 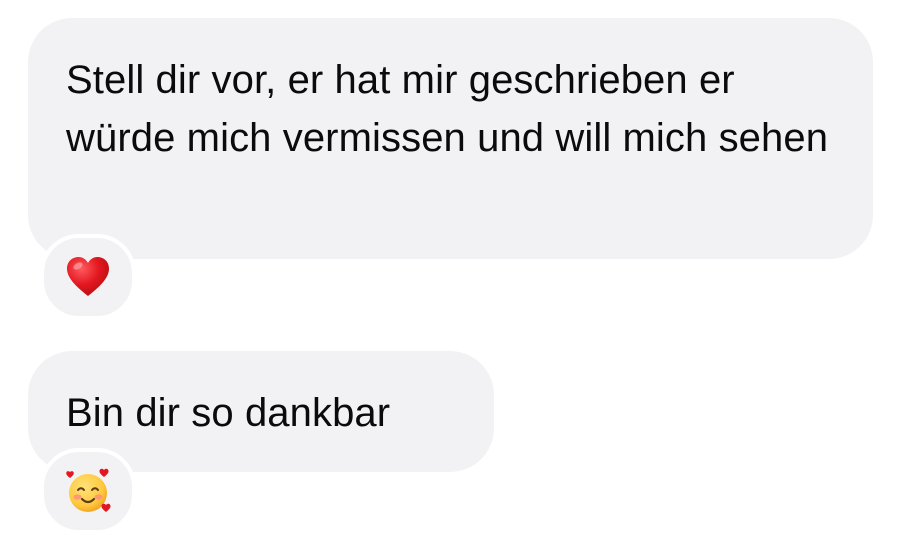 I want to click on message-text: Bin dir so dankbar, so click(x=228, y=413).